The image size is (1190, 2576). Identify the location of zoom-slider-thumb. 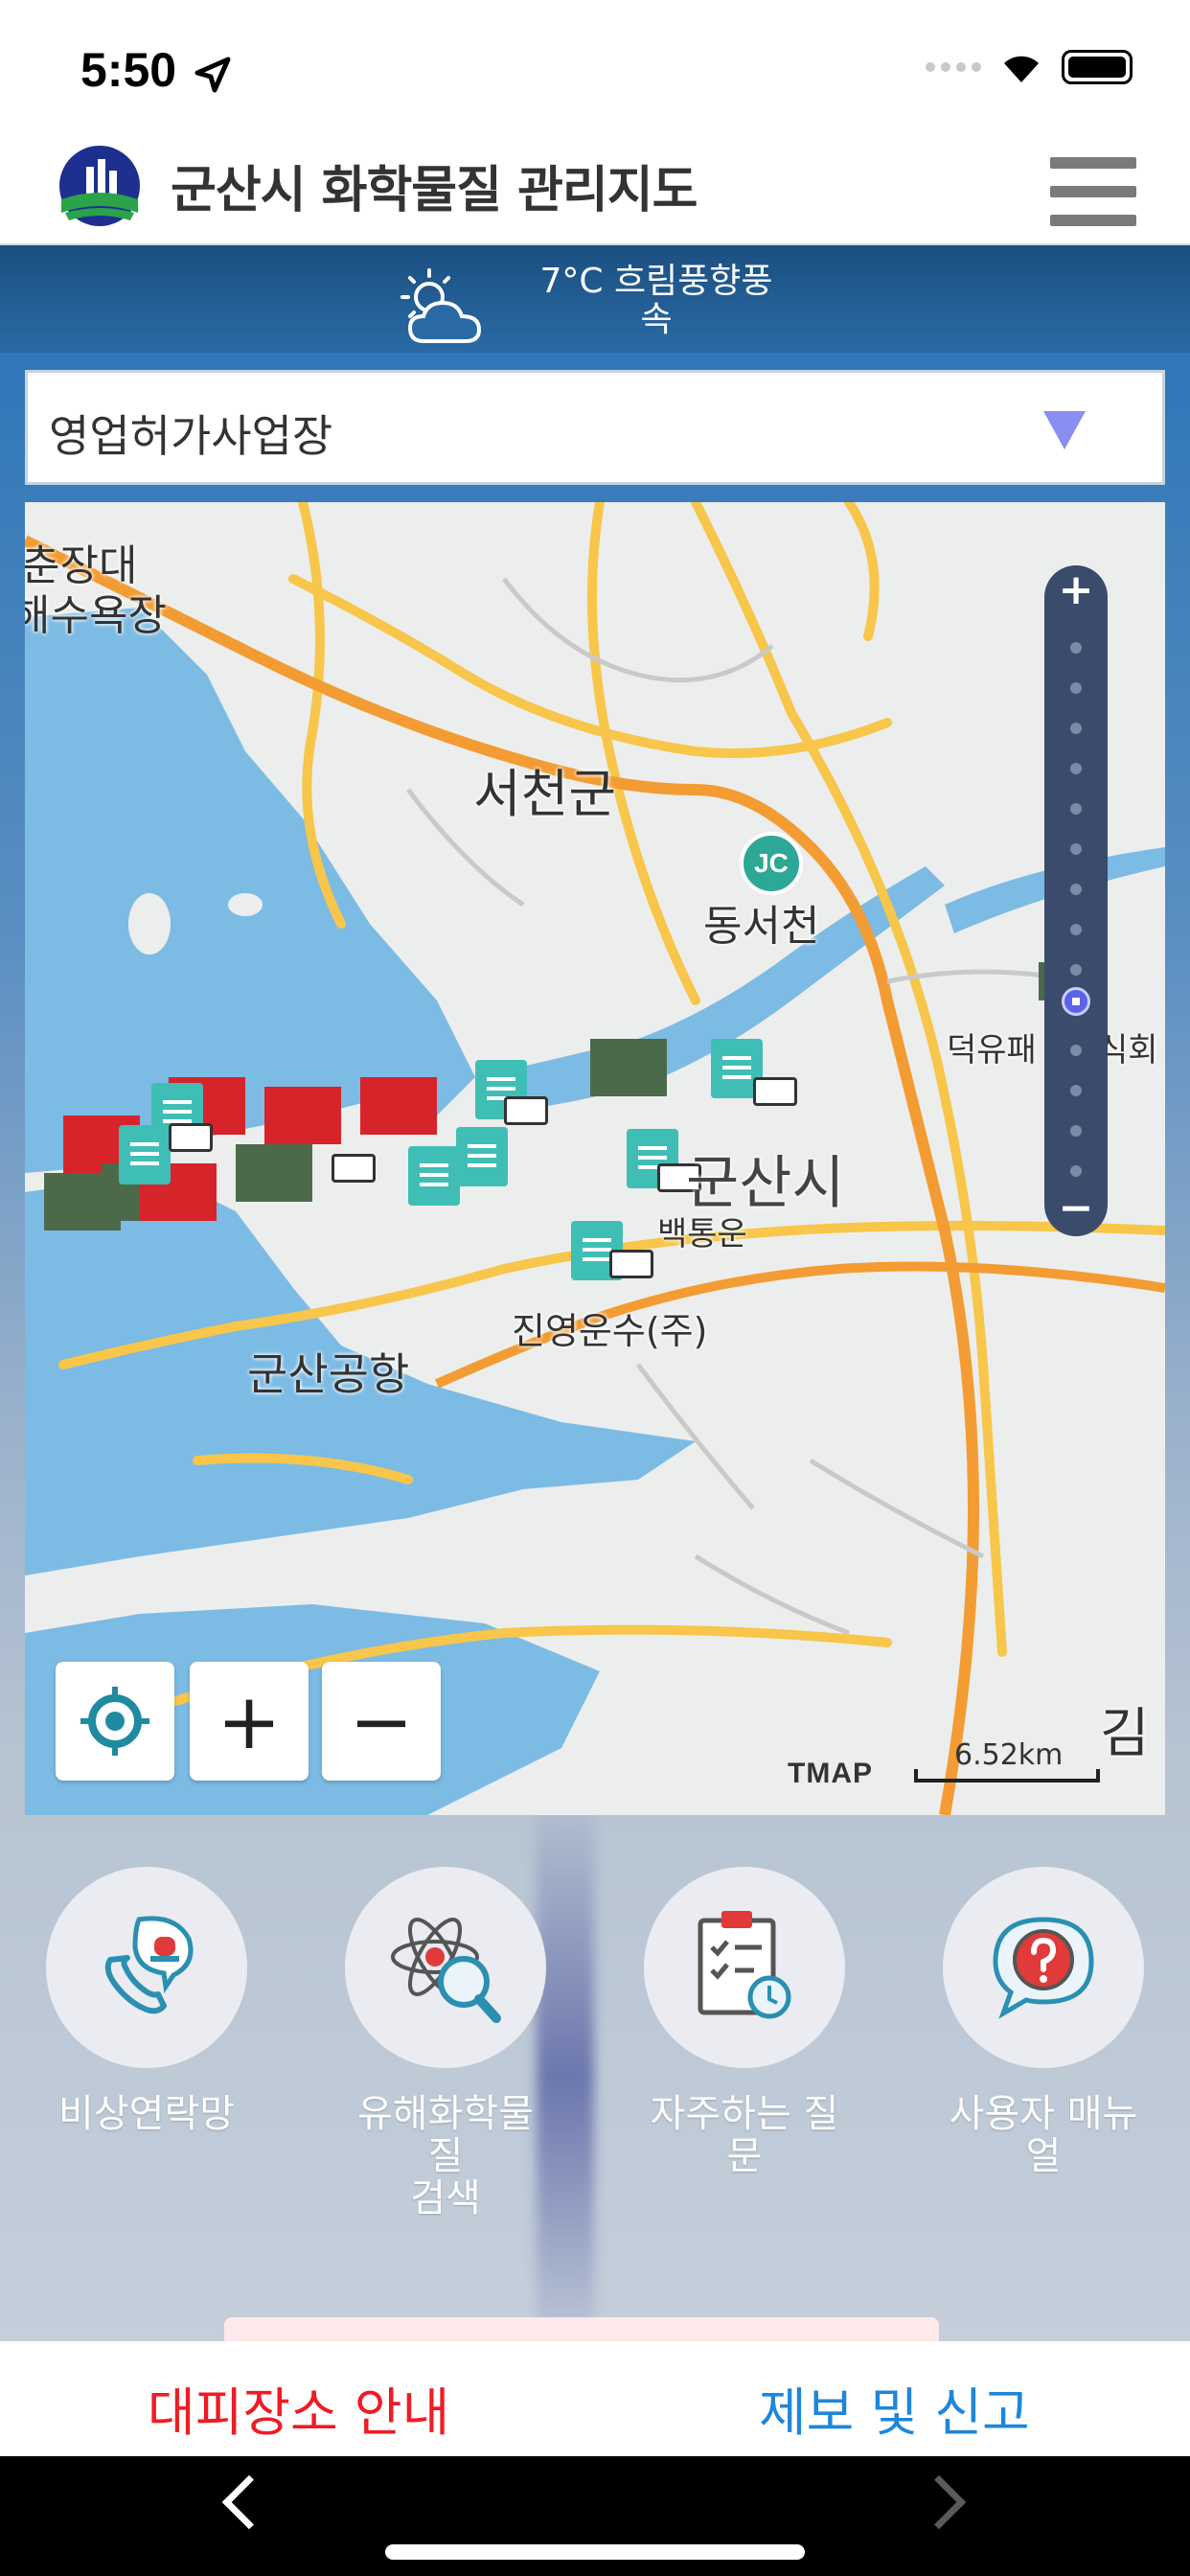
(1076, 1001).